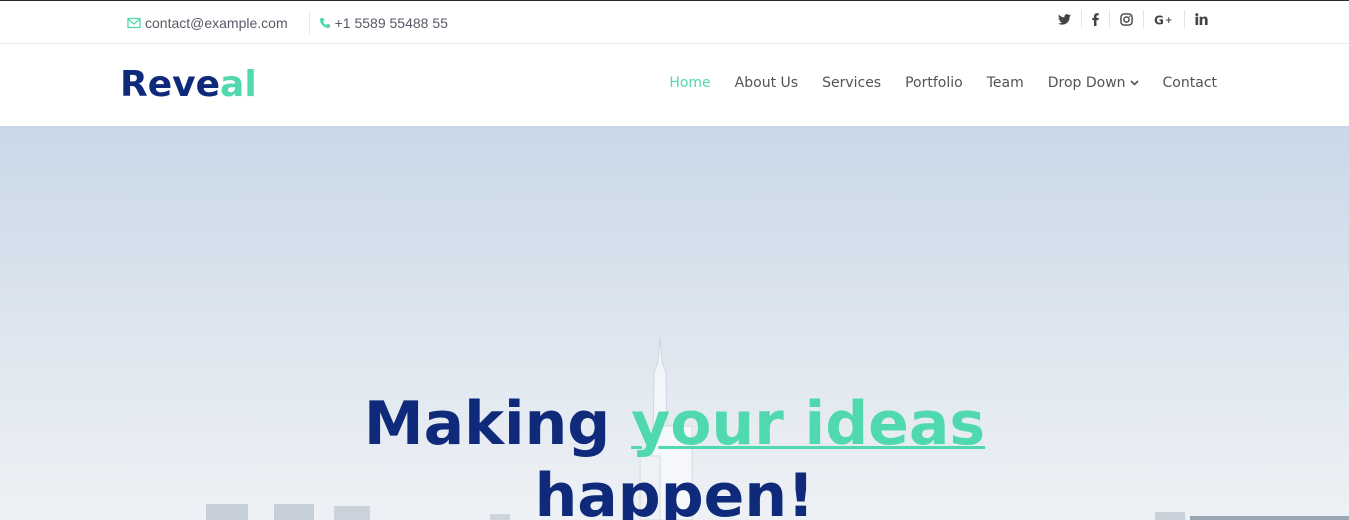 The image size is (1349, 520). I want to click on email-contact: contact@example.com, so click(207, 23).